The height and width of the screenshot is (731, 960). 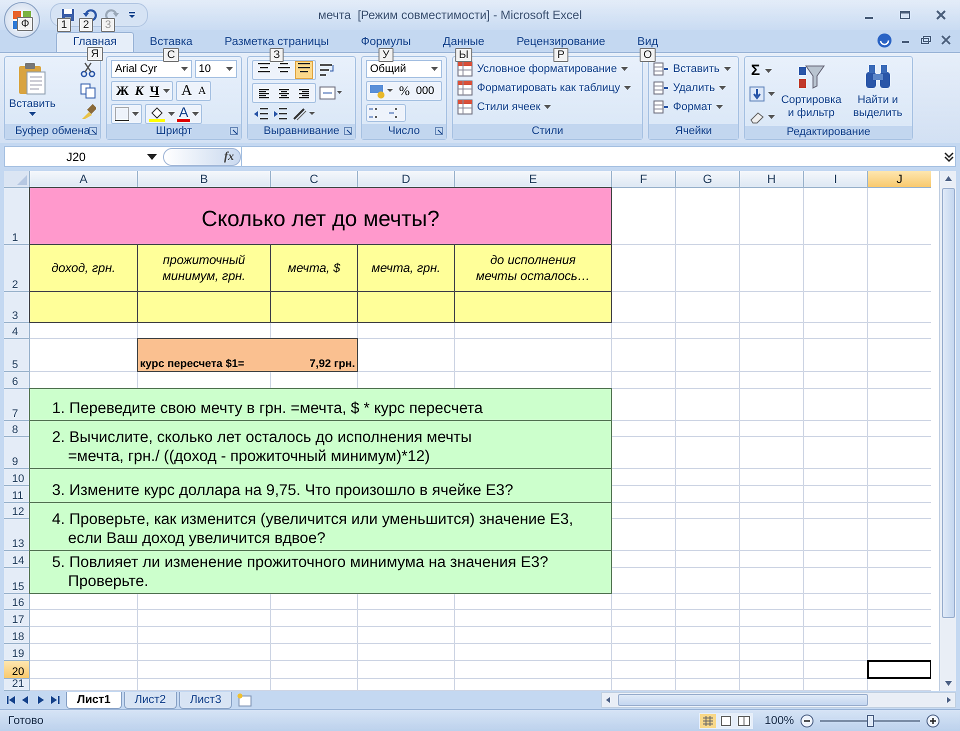 What do you see at coordinates (150, 700) in the screenshot?
I see `sheet-tab: Лист2` at bounding box center [150, 700].